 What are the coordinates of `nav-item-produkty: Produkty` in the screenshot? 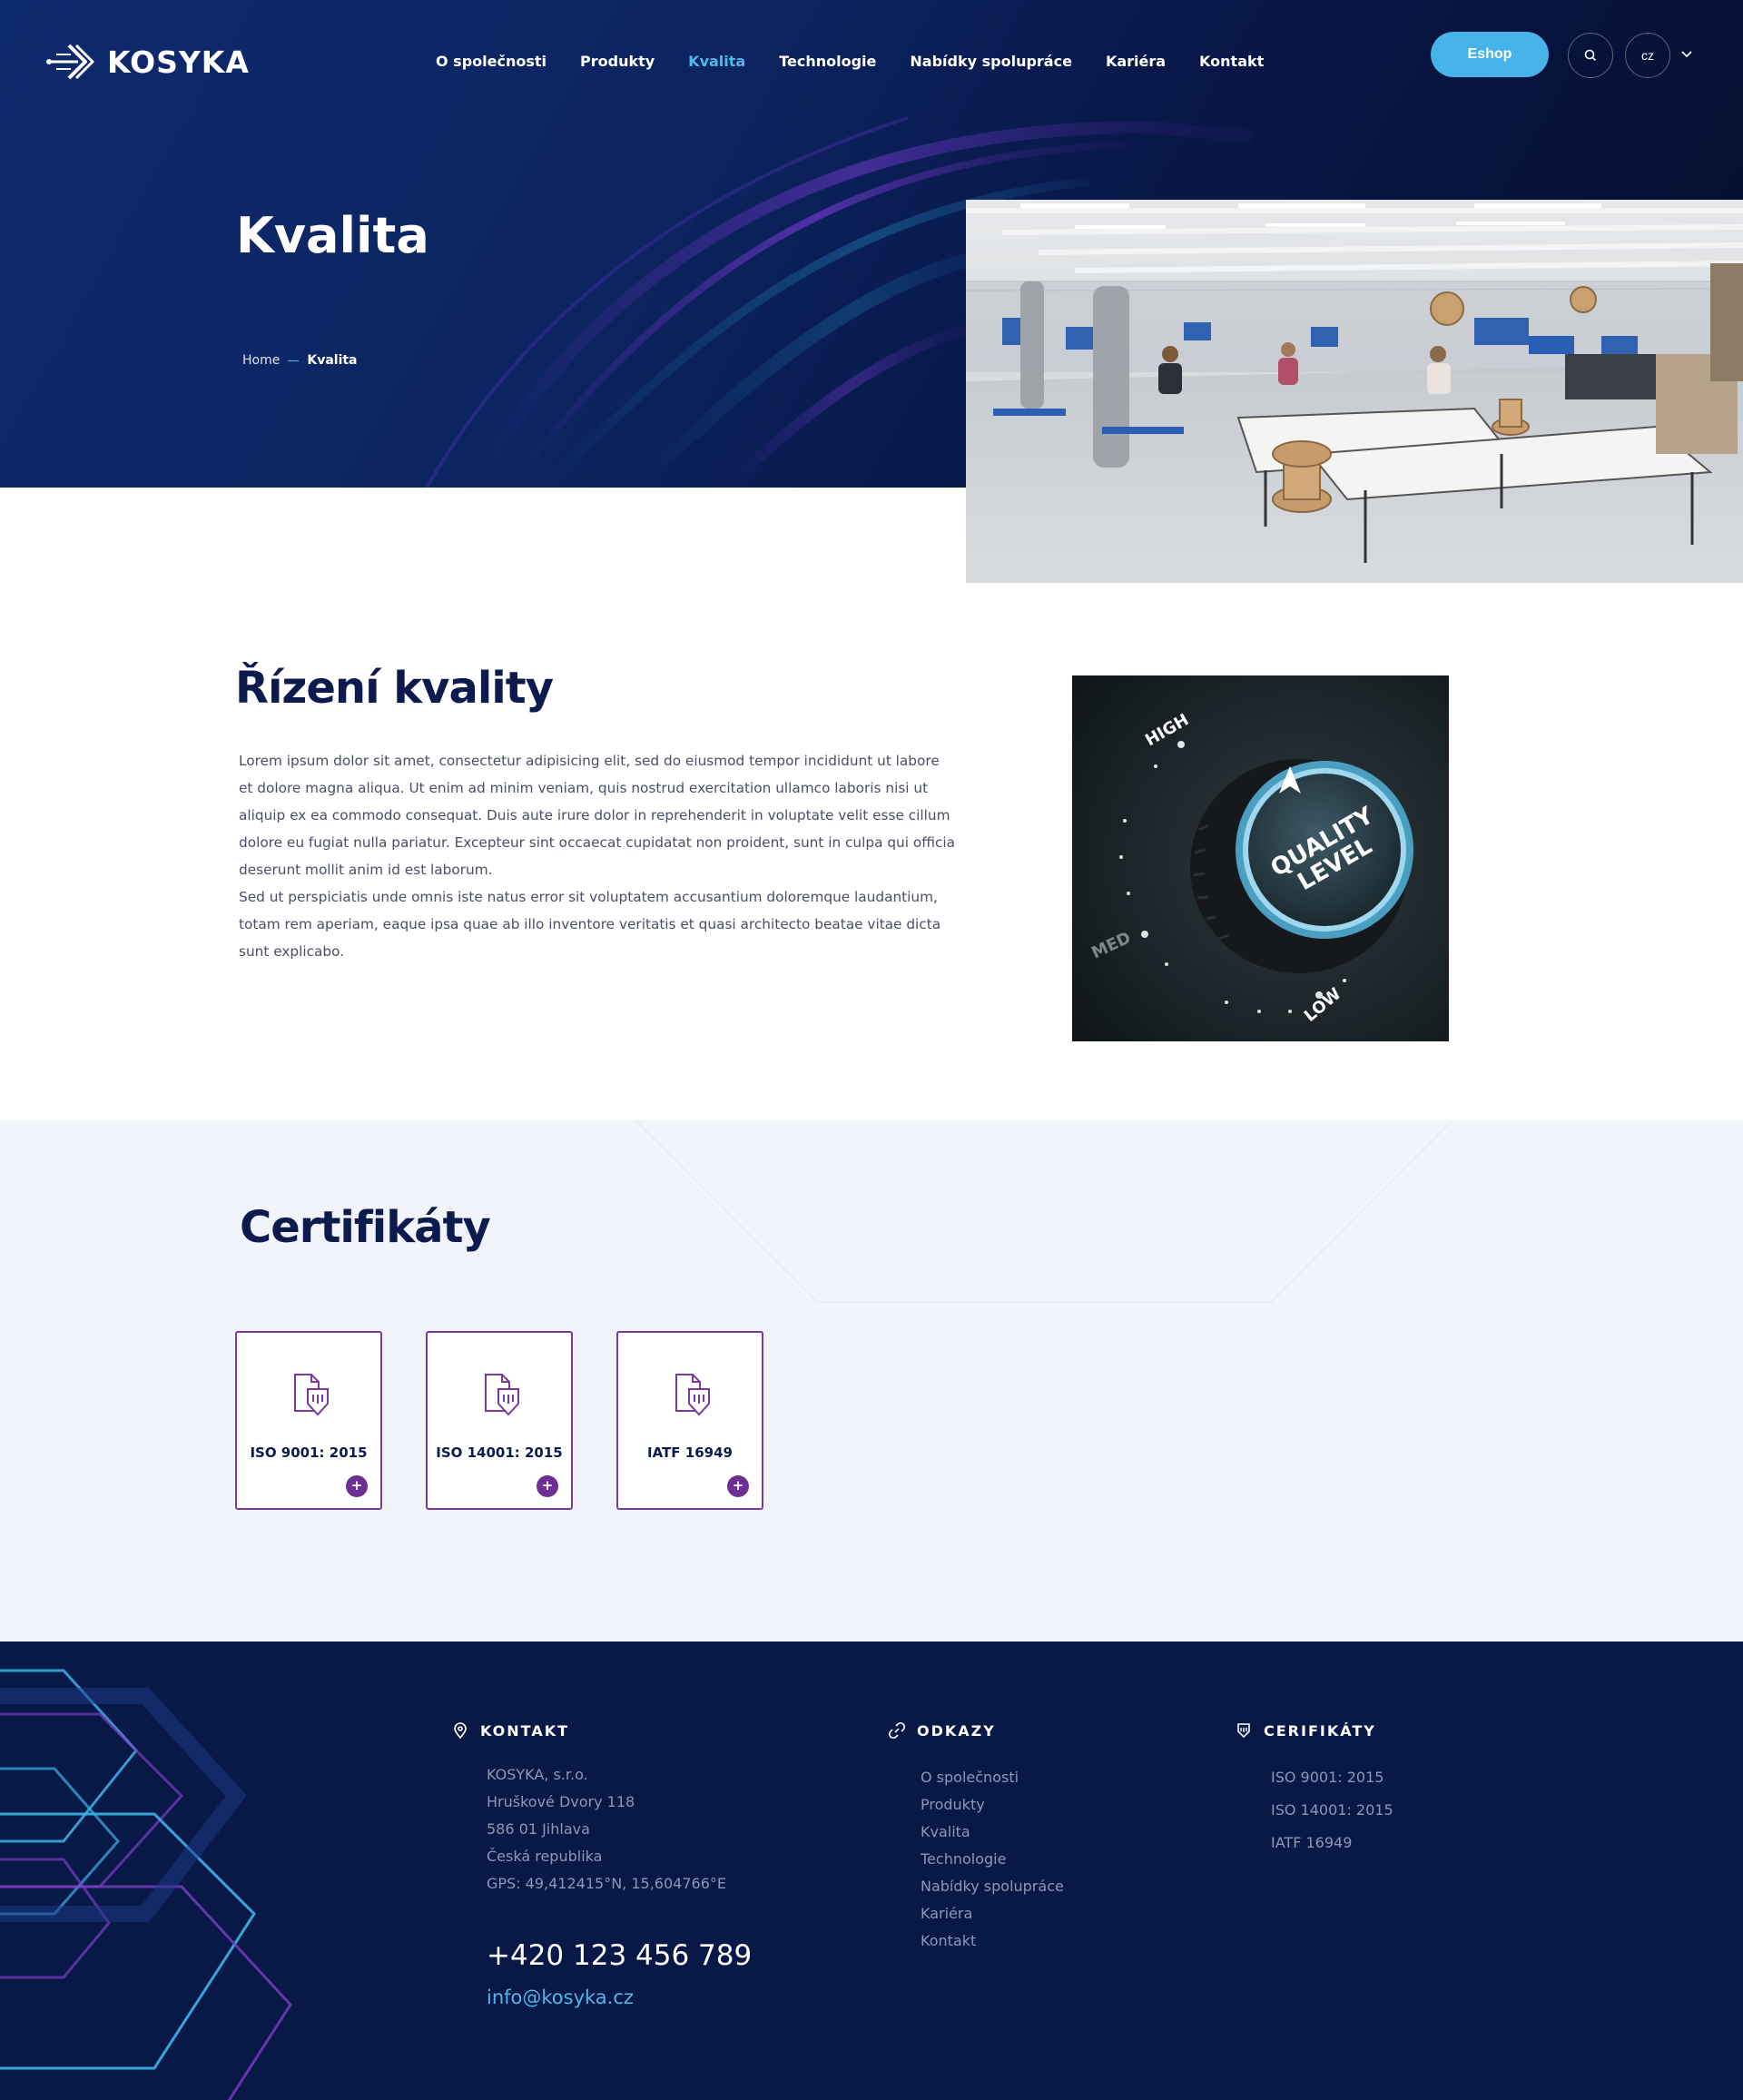 It's located at (617, 61).